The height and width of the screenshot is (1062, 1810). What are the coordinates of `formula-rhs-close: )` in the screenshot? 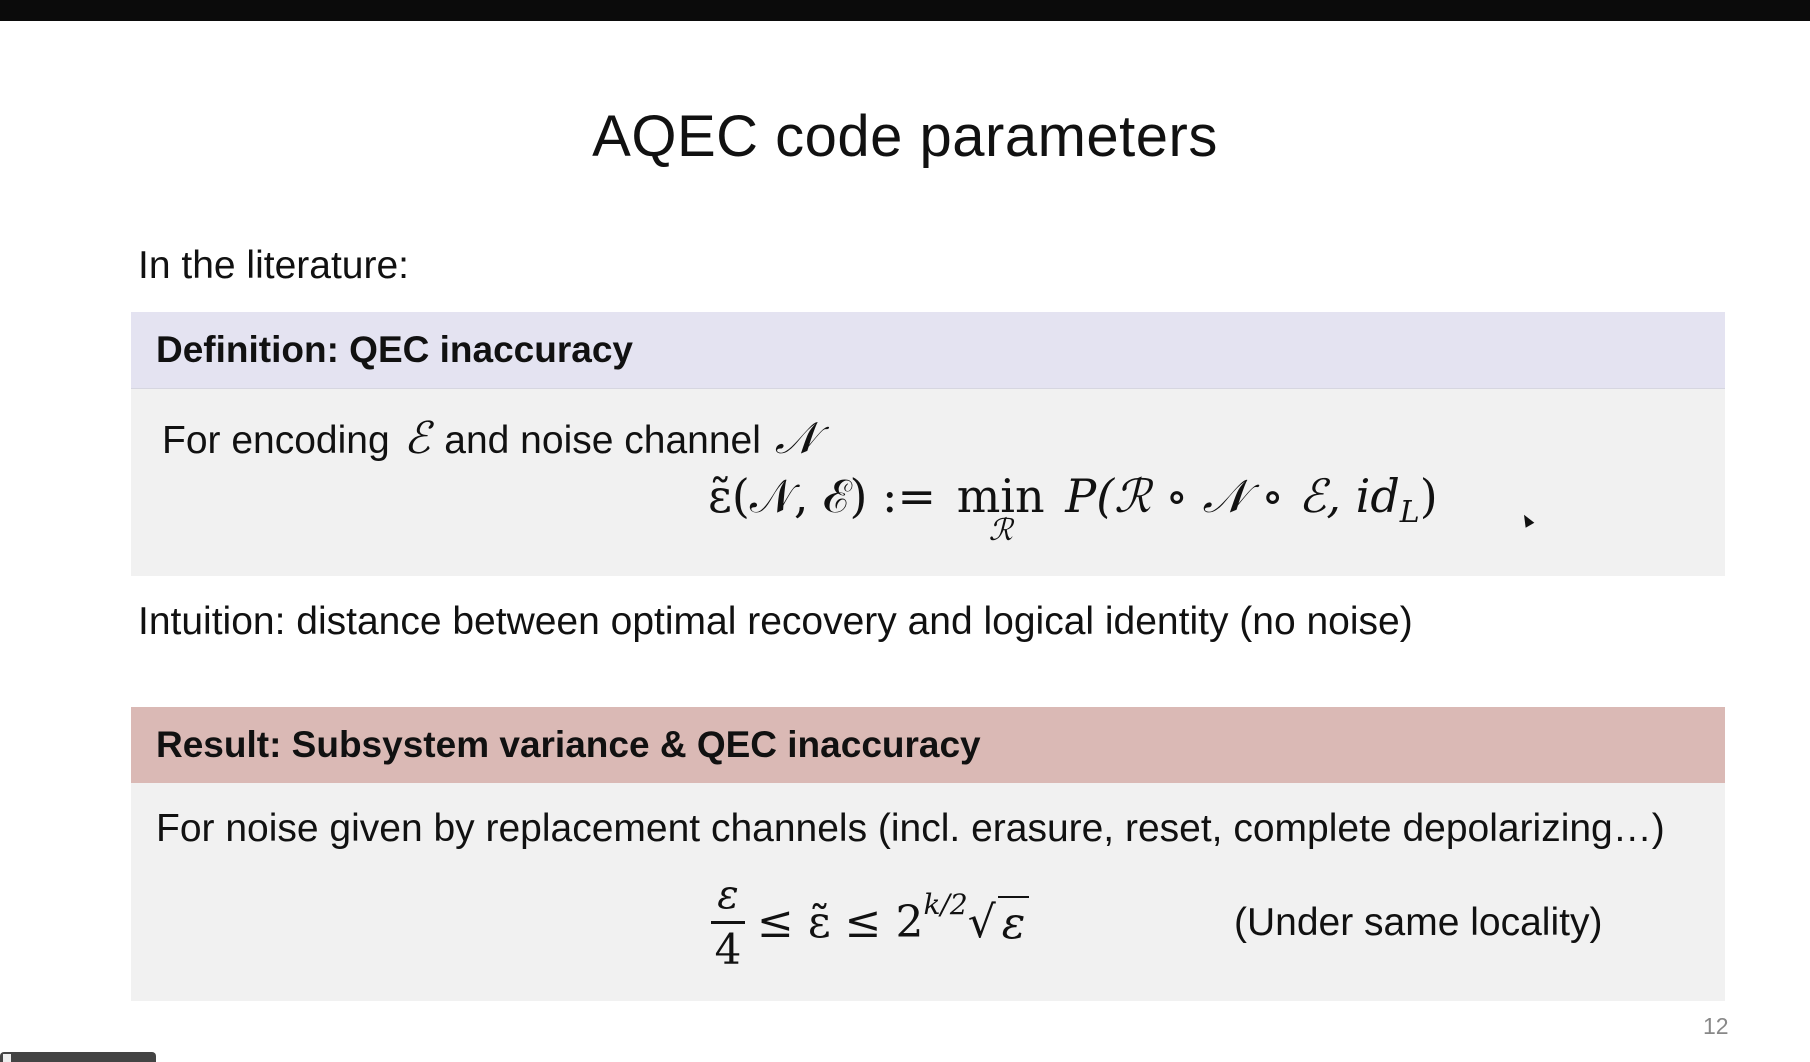 It's located at (1428, 496).